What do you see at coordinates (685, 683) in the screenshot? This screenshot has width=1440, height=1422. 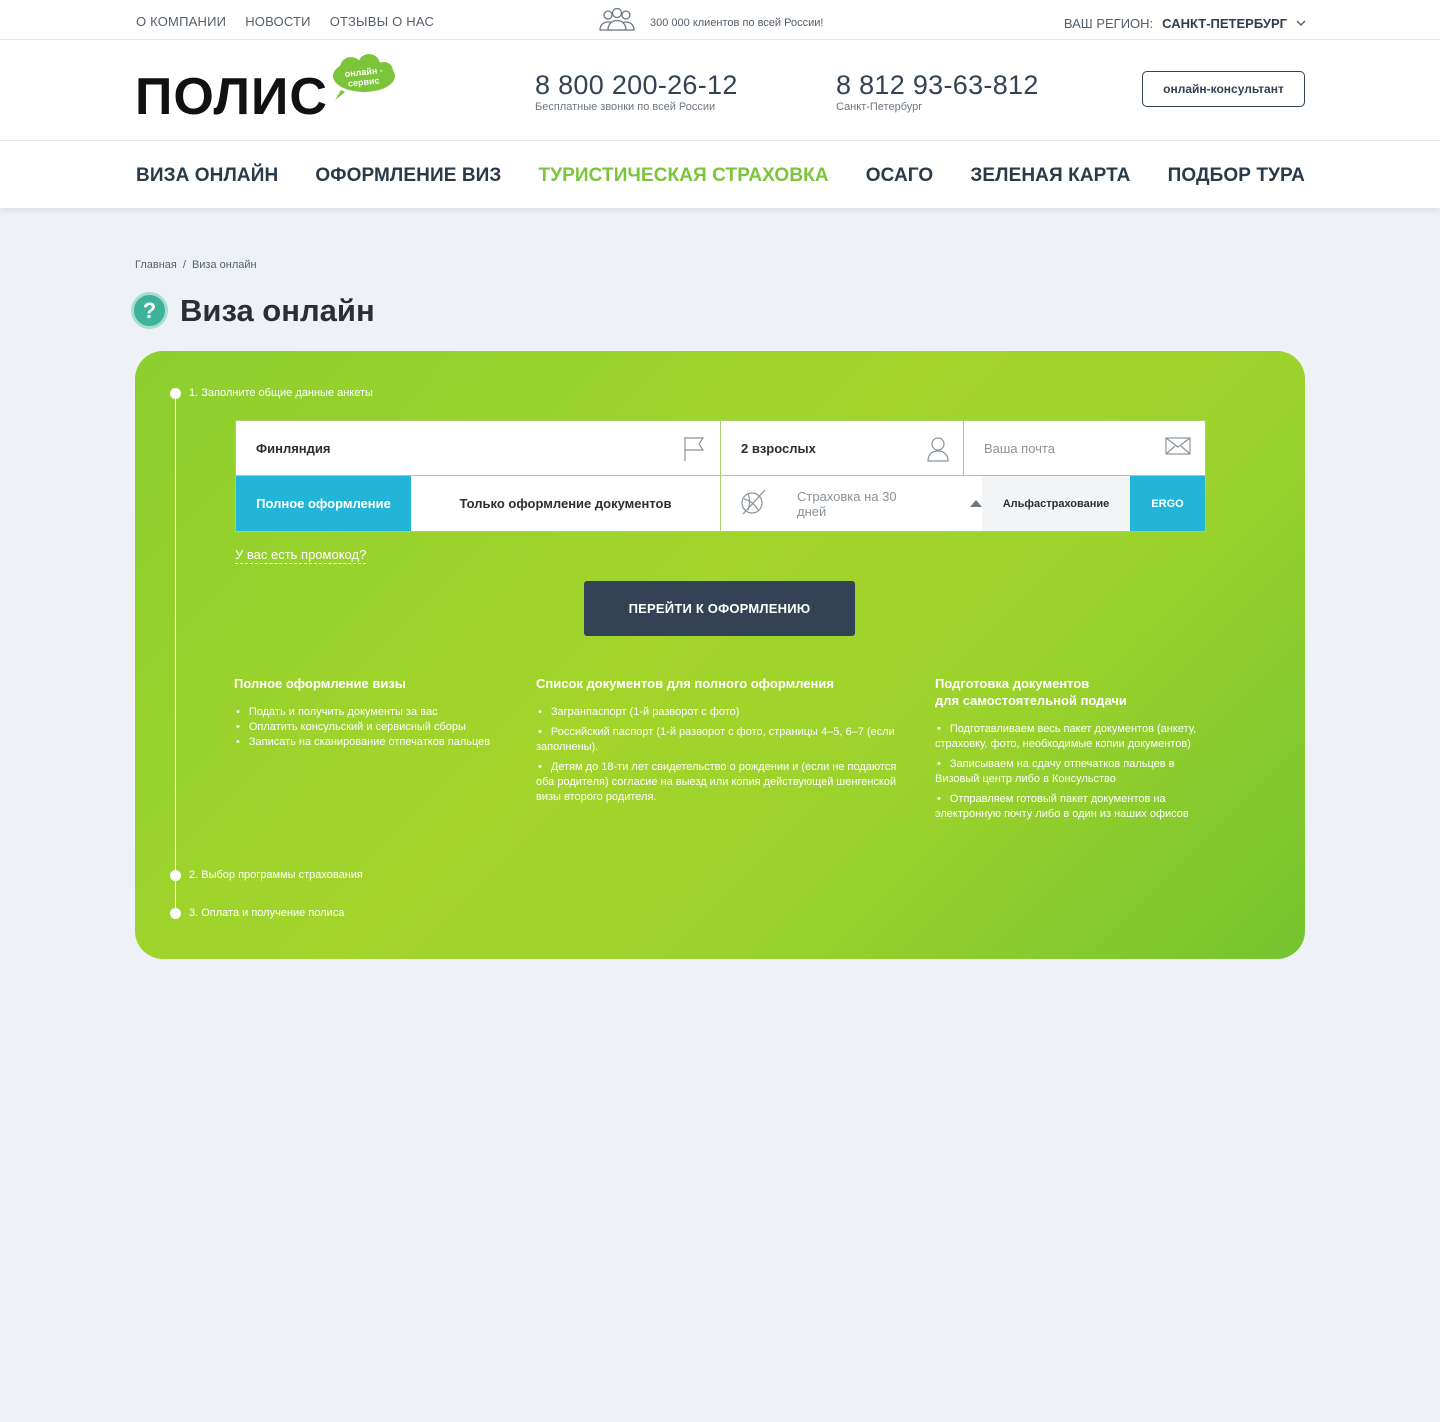 I see `info-docs-title: Список документов для полного оформления` at bounding box center [685, 683].